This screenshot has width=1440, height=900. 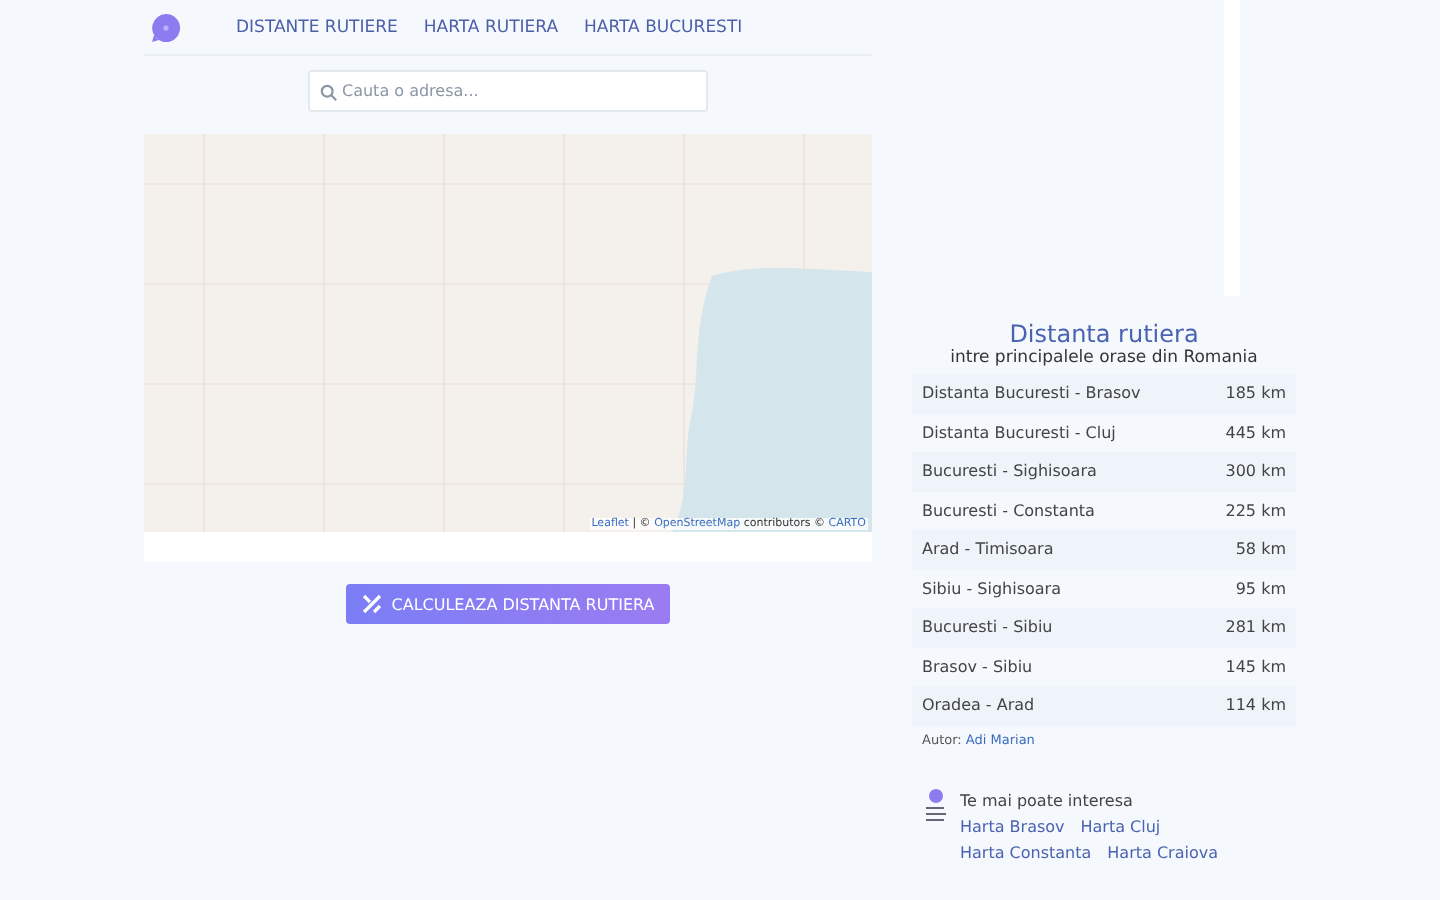 I want to click on related-link: Harta Cluj, so click(x=1120, y=826).